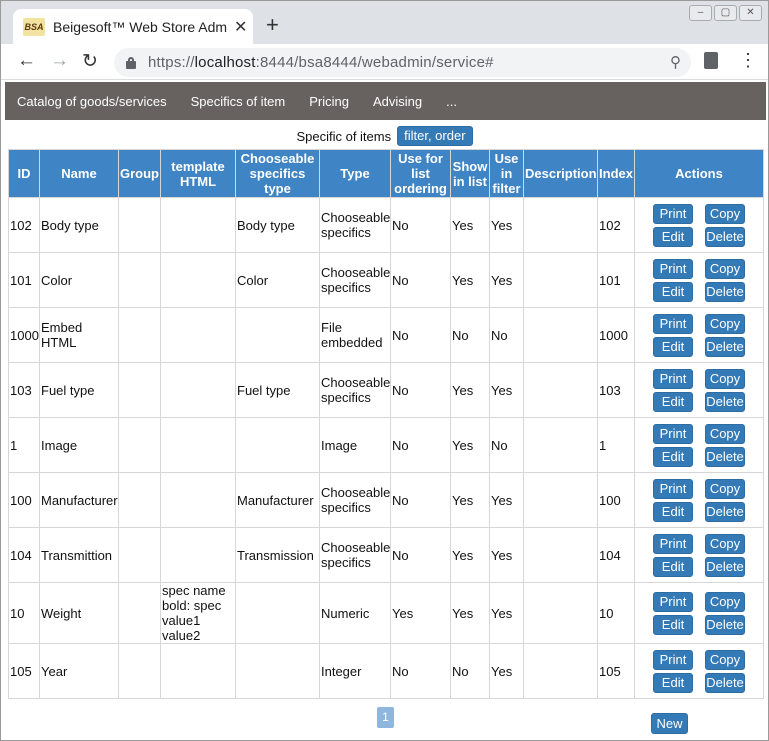 The width and height of the screenshot is (769, 741). Describe the element at coordinates (355, 173) in the screenshot. I see `col-header-type: Type` at that location.